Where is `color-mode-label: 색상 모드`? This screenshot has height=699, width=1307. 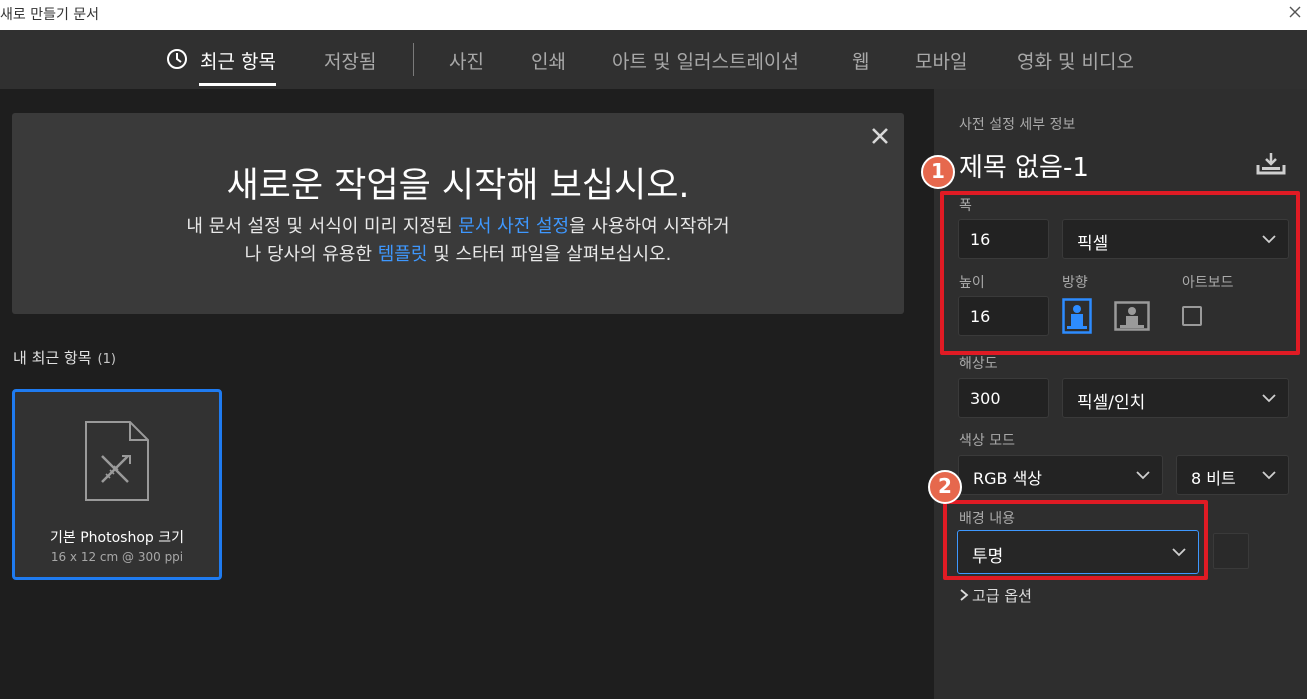 color-mode-label: 색상 모드 is located at coordinates (987, 441).